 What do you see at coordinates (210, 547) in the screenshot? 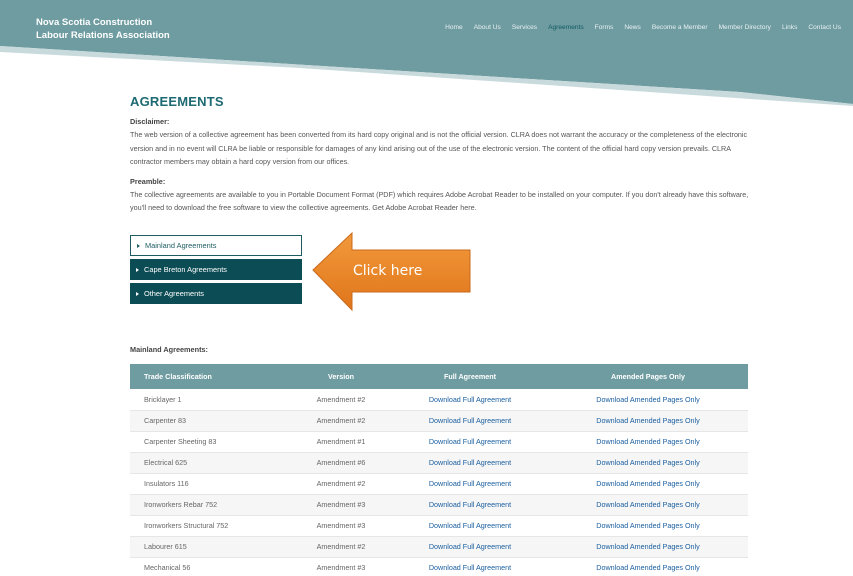
I see `trade-cell: Labourer 615` at bounding box center [210, 547].